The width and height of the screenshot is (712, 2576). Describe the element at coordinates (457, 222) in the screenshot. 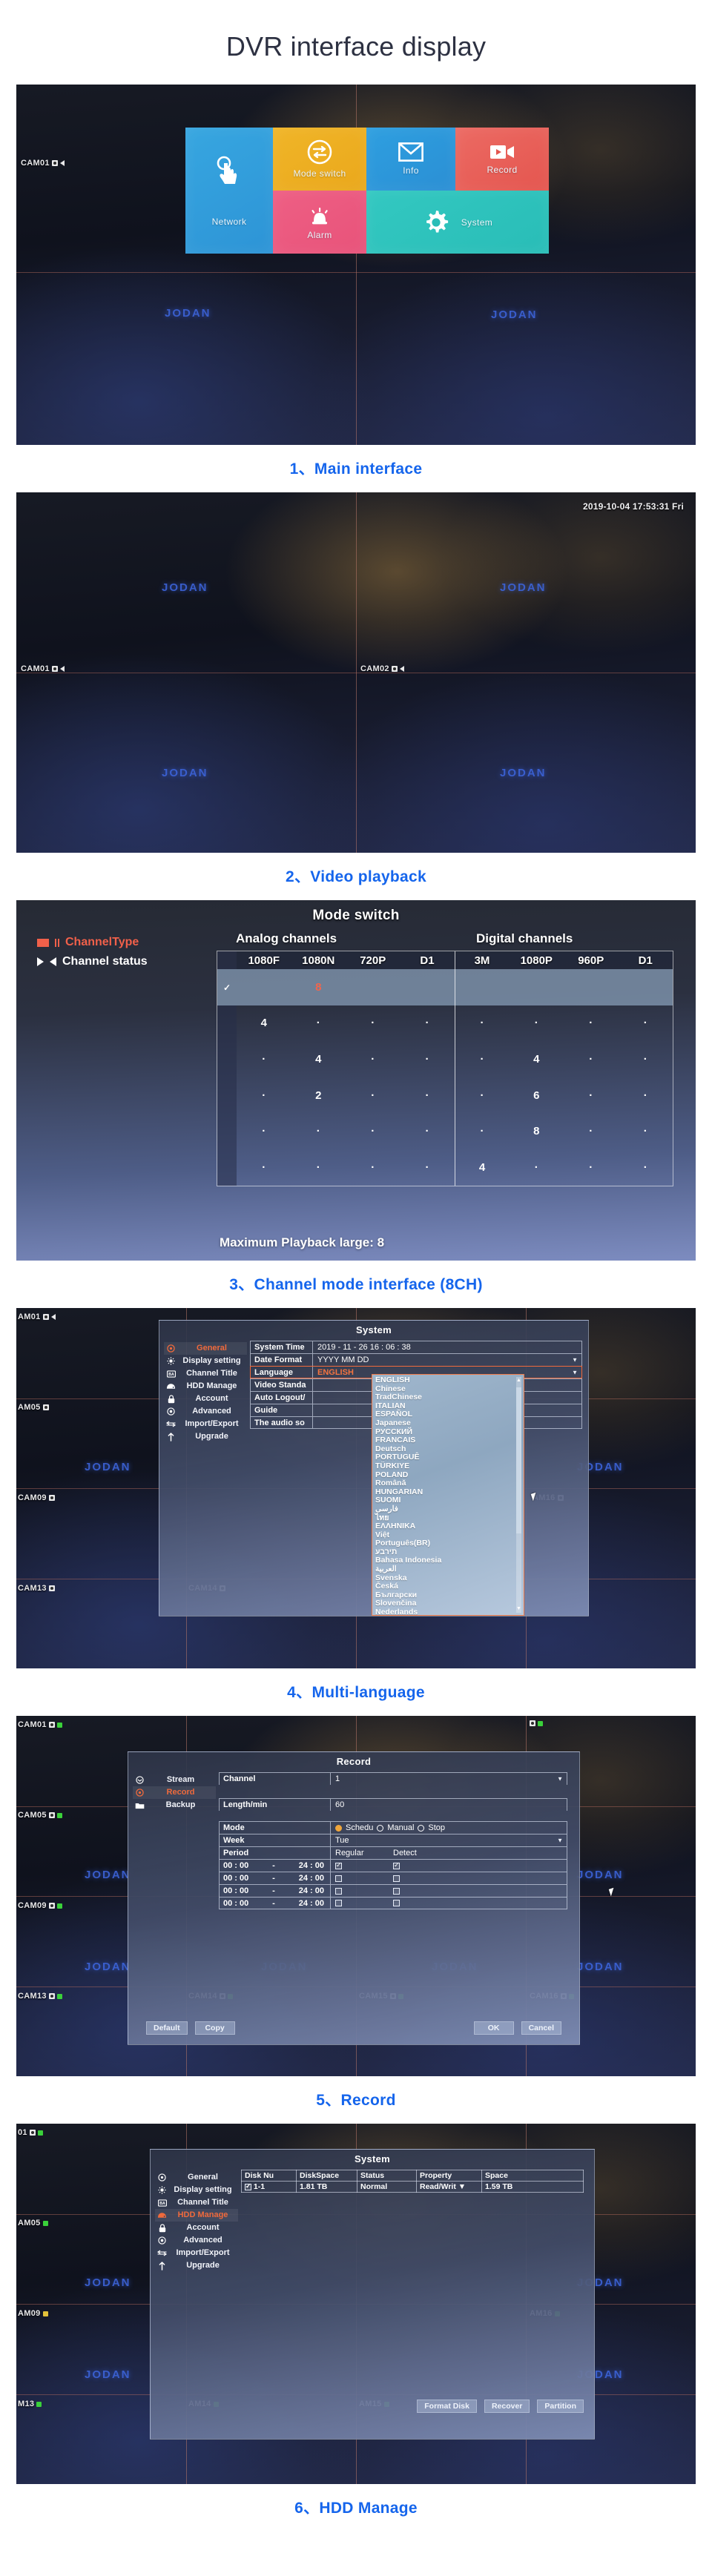

I see `menu-tile-system: System` at that location.